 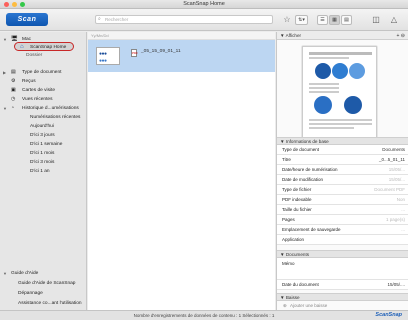 What do you see at coordinates (43, 273) in the screenshot?
I see `sidebar-item-help: ▼ Guide d'Aide` at bounding box center [43, 273].